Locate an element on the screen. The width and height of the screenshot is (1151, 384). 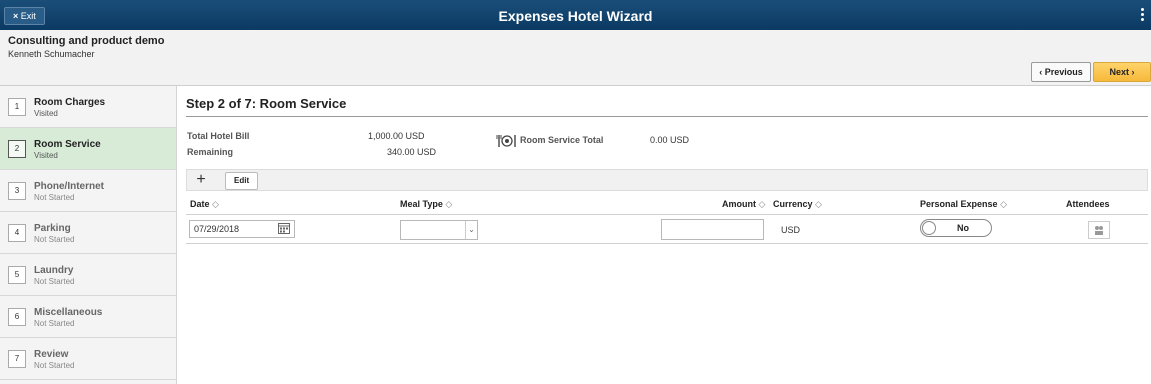
previous-label: Previous is located at coordinates (1063, 72).